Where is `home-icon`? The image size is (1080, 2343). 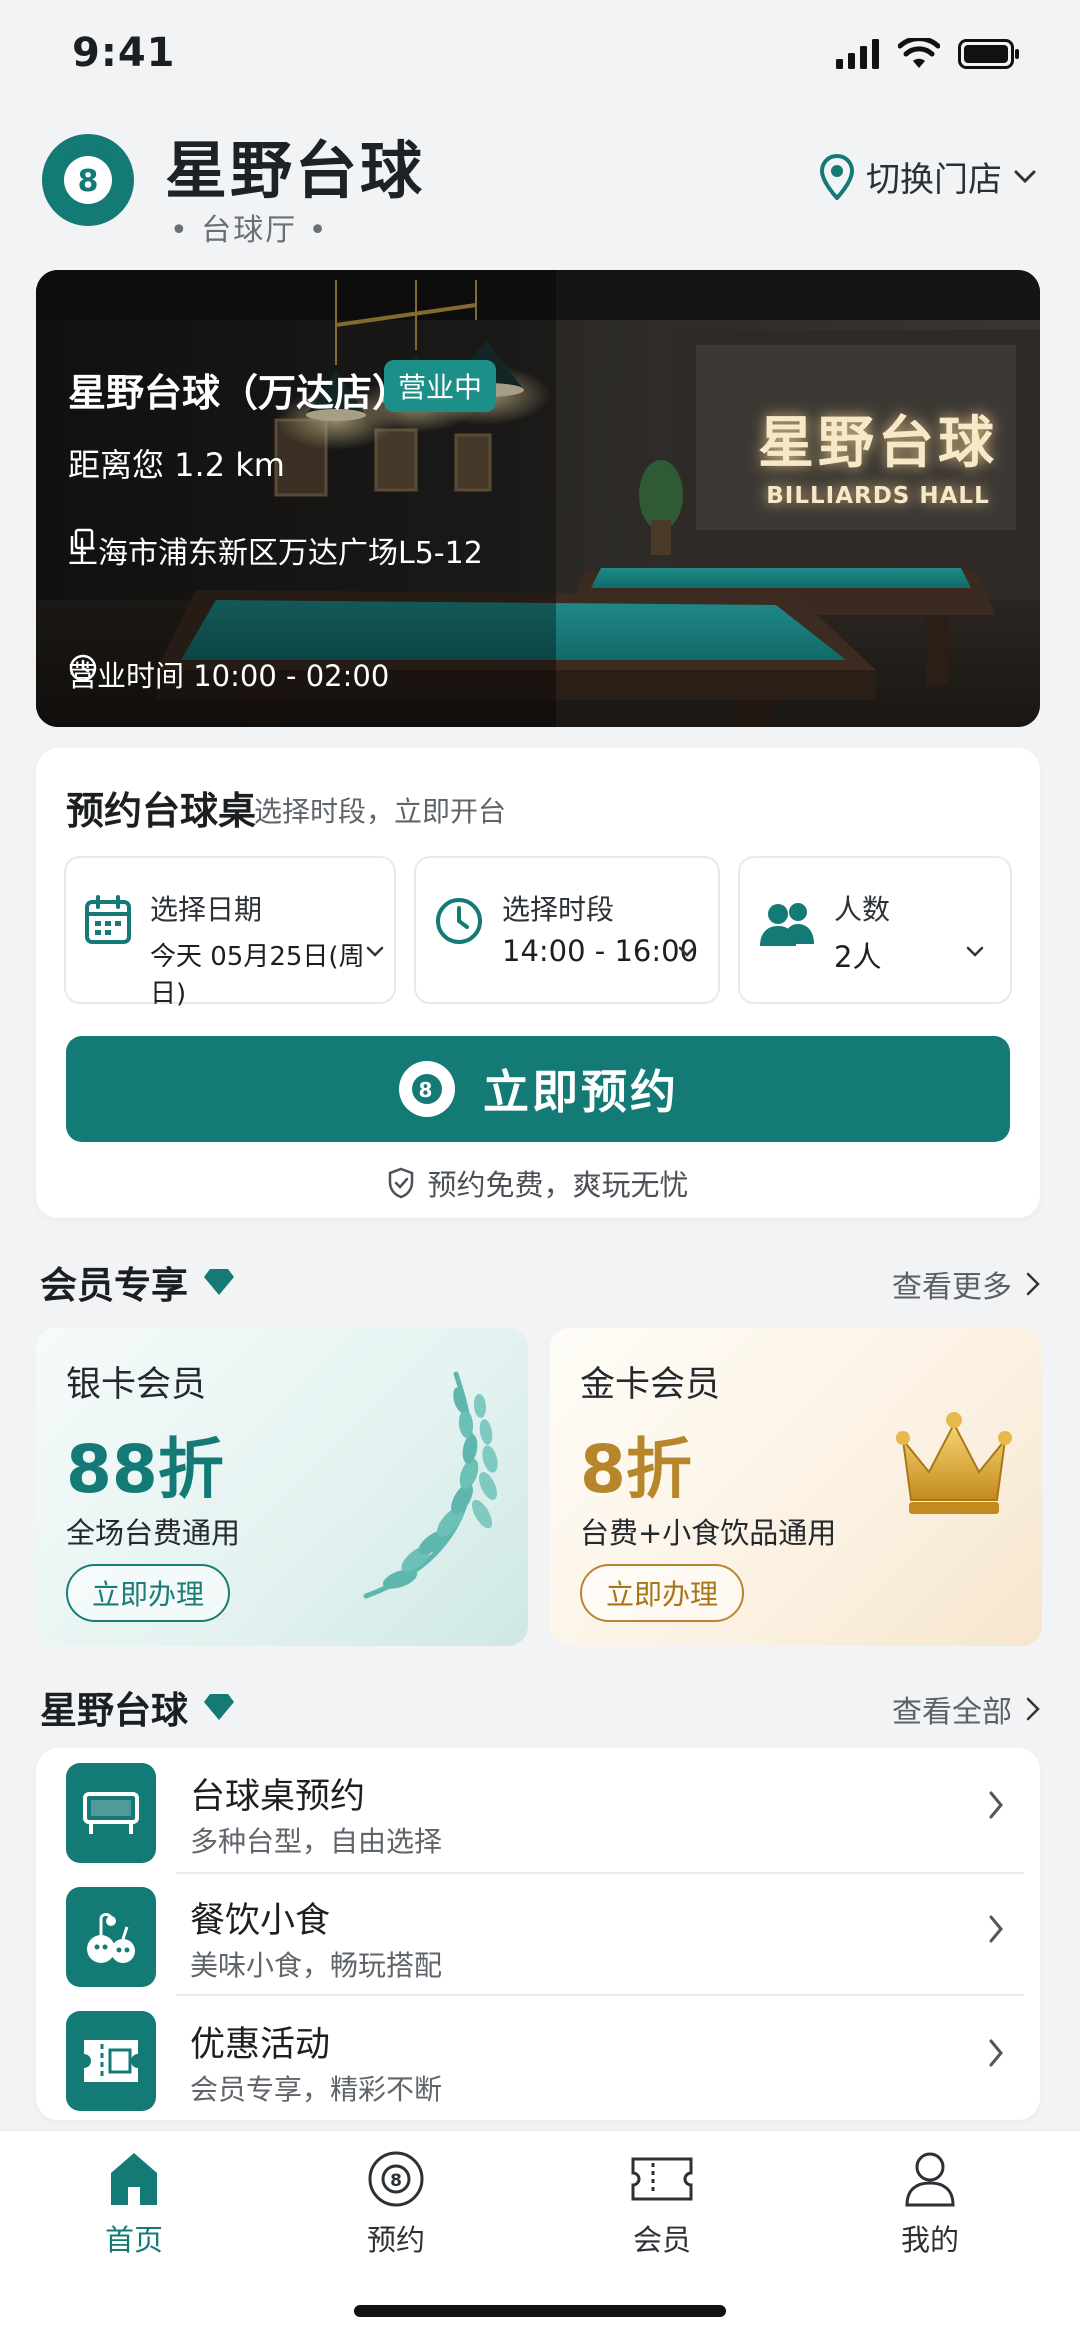 home-icon is located at coordinates (134, 2179).